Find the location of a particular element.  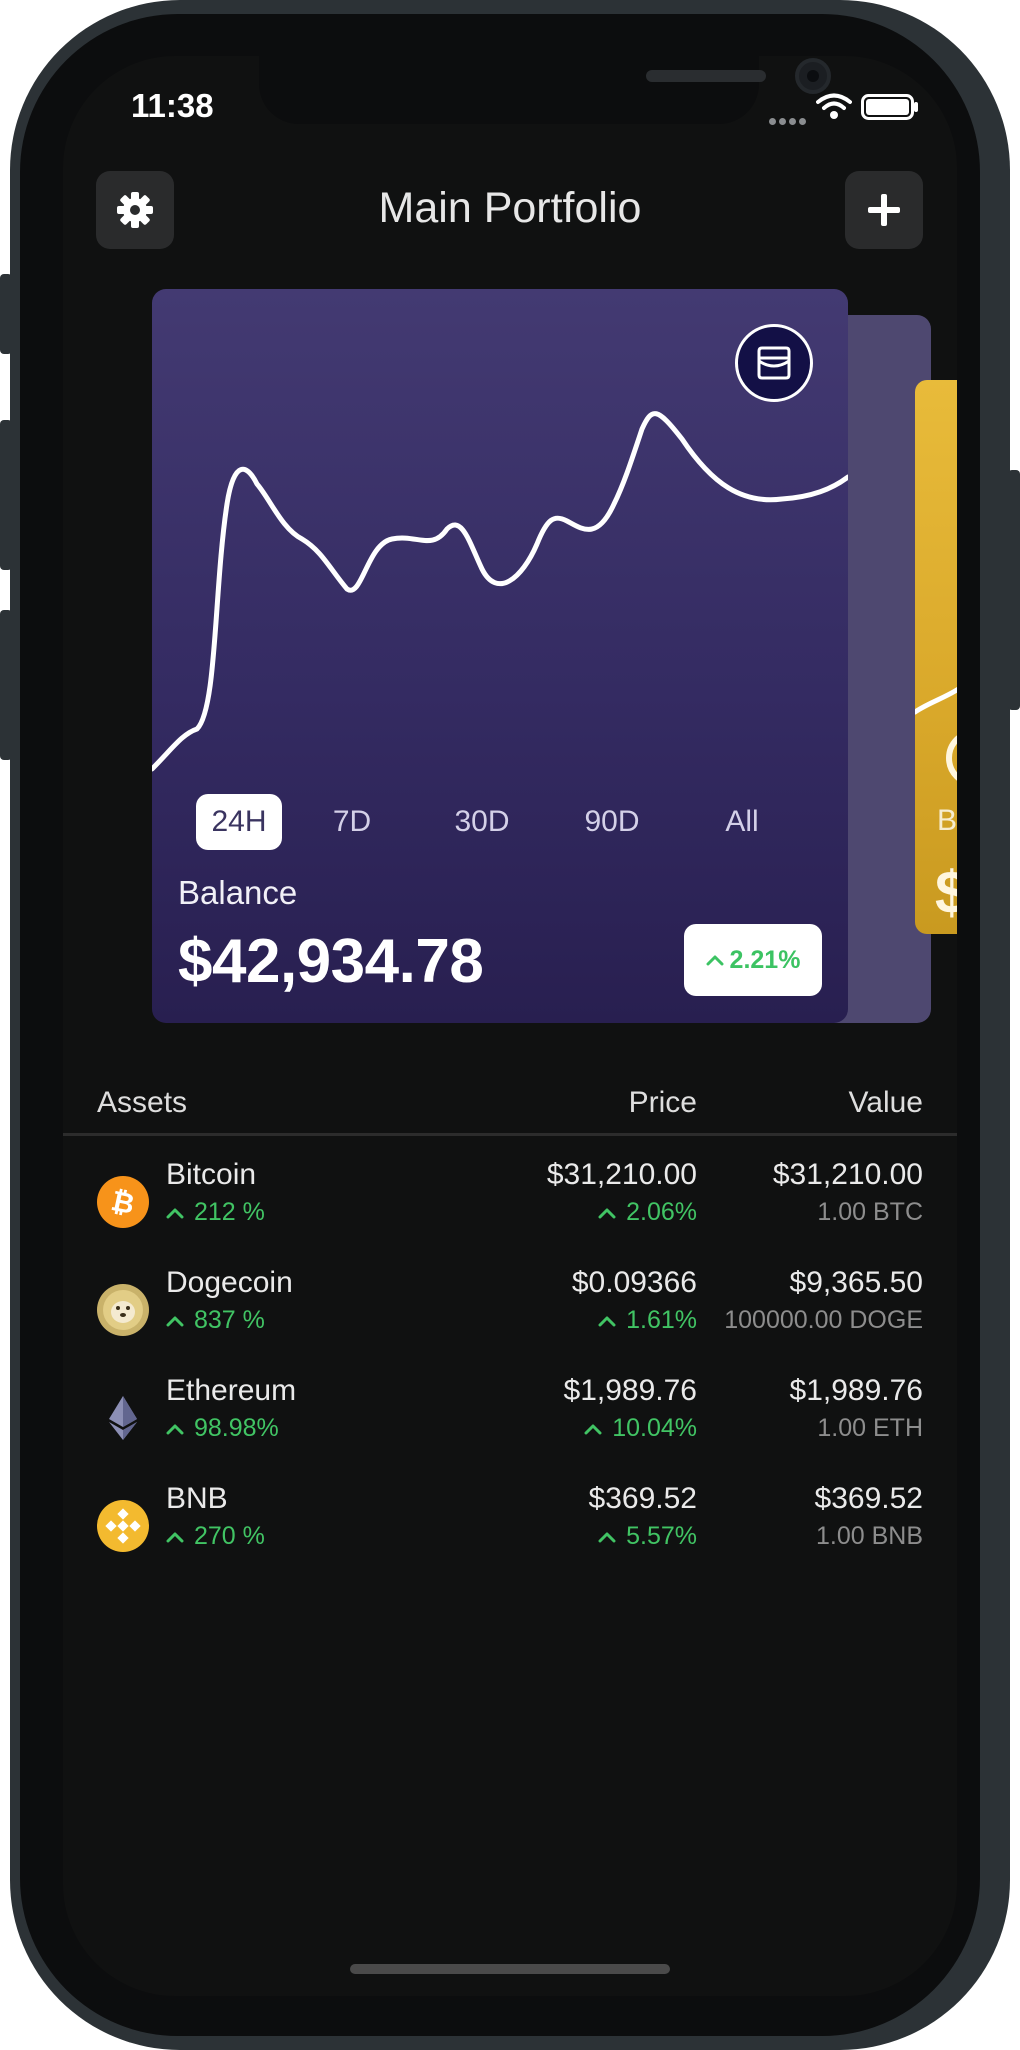

asset-name: Dogecoin is located at coordinates (229, 1282).